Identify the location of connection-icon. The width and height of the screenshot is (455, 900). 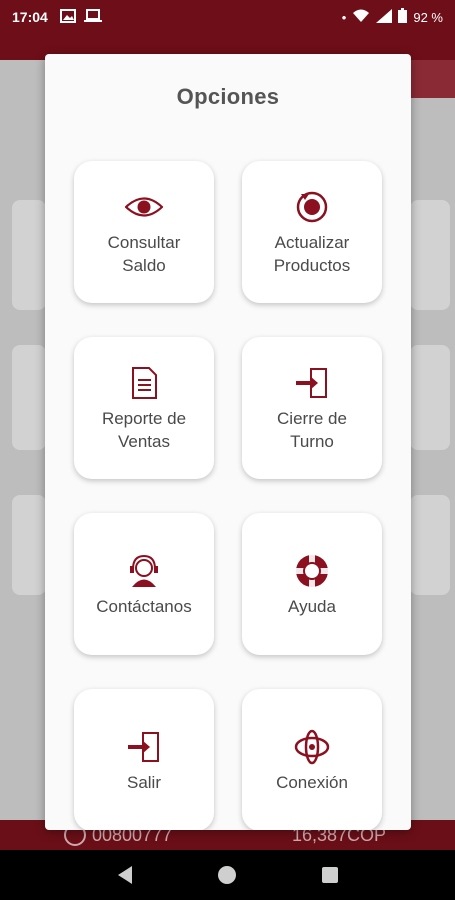
(312, 747).